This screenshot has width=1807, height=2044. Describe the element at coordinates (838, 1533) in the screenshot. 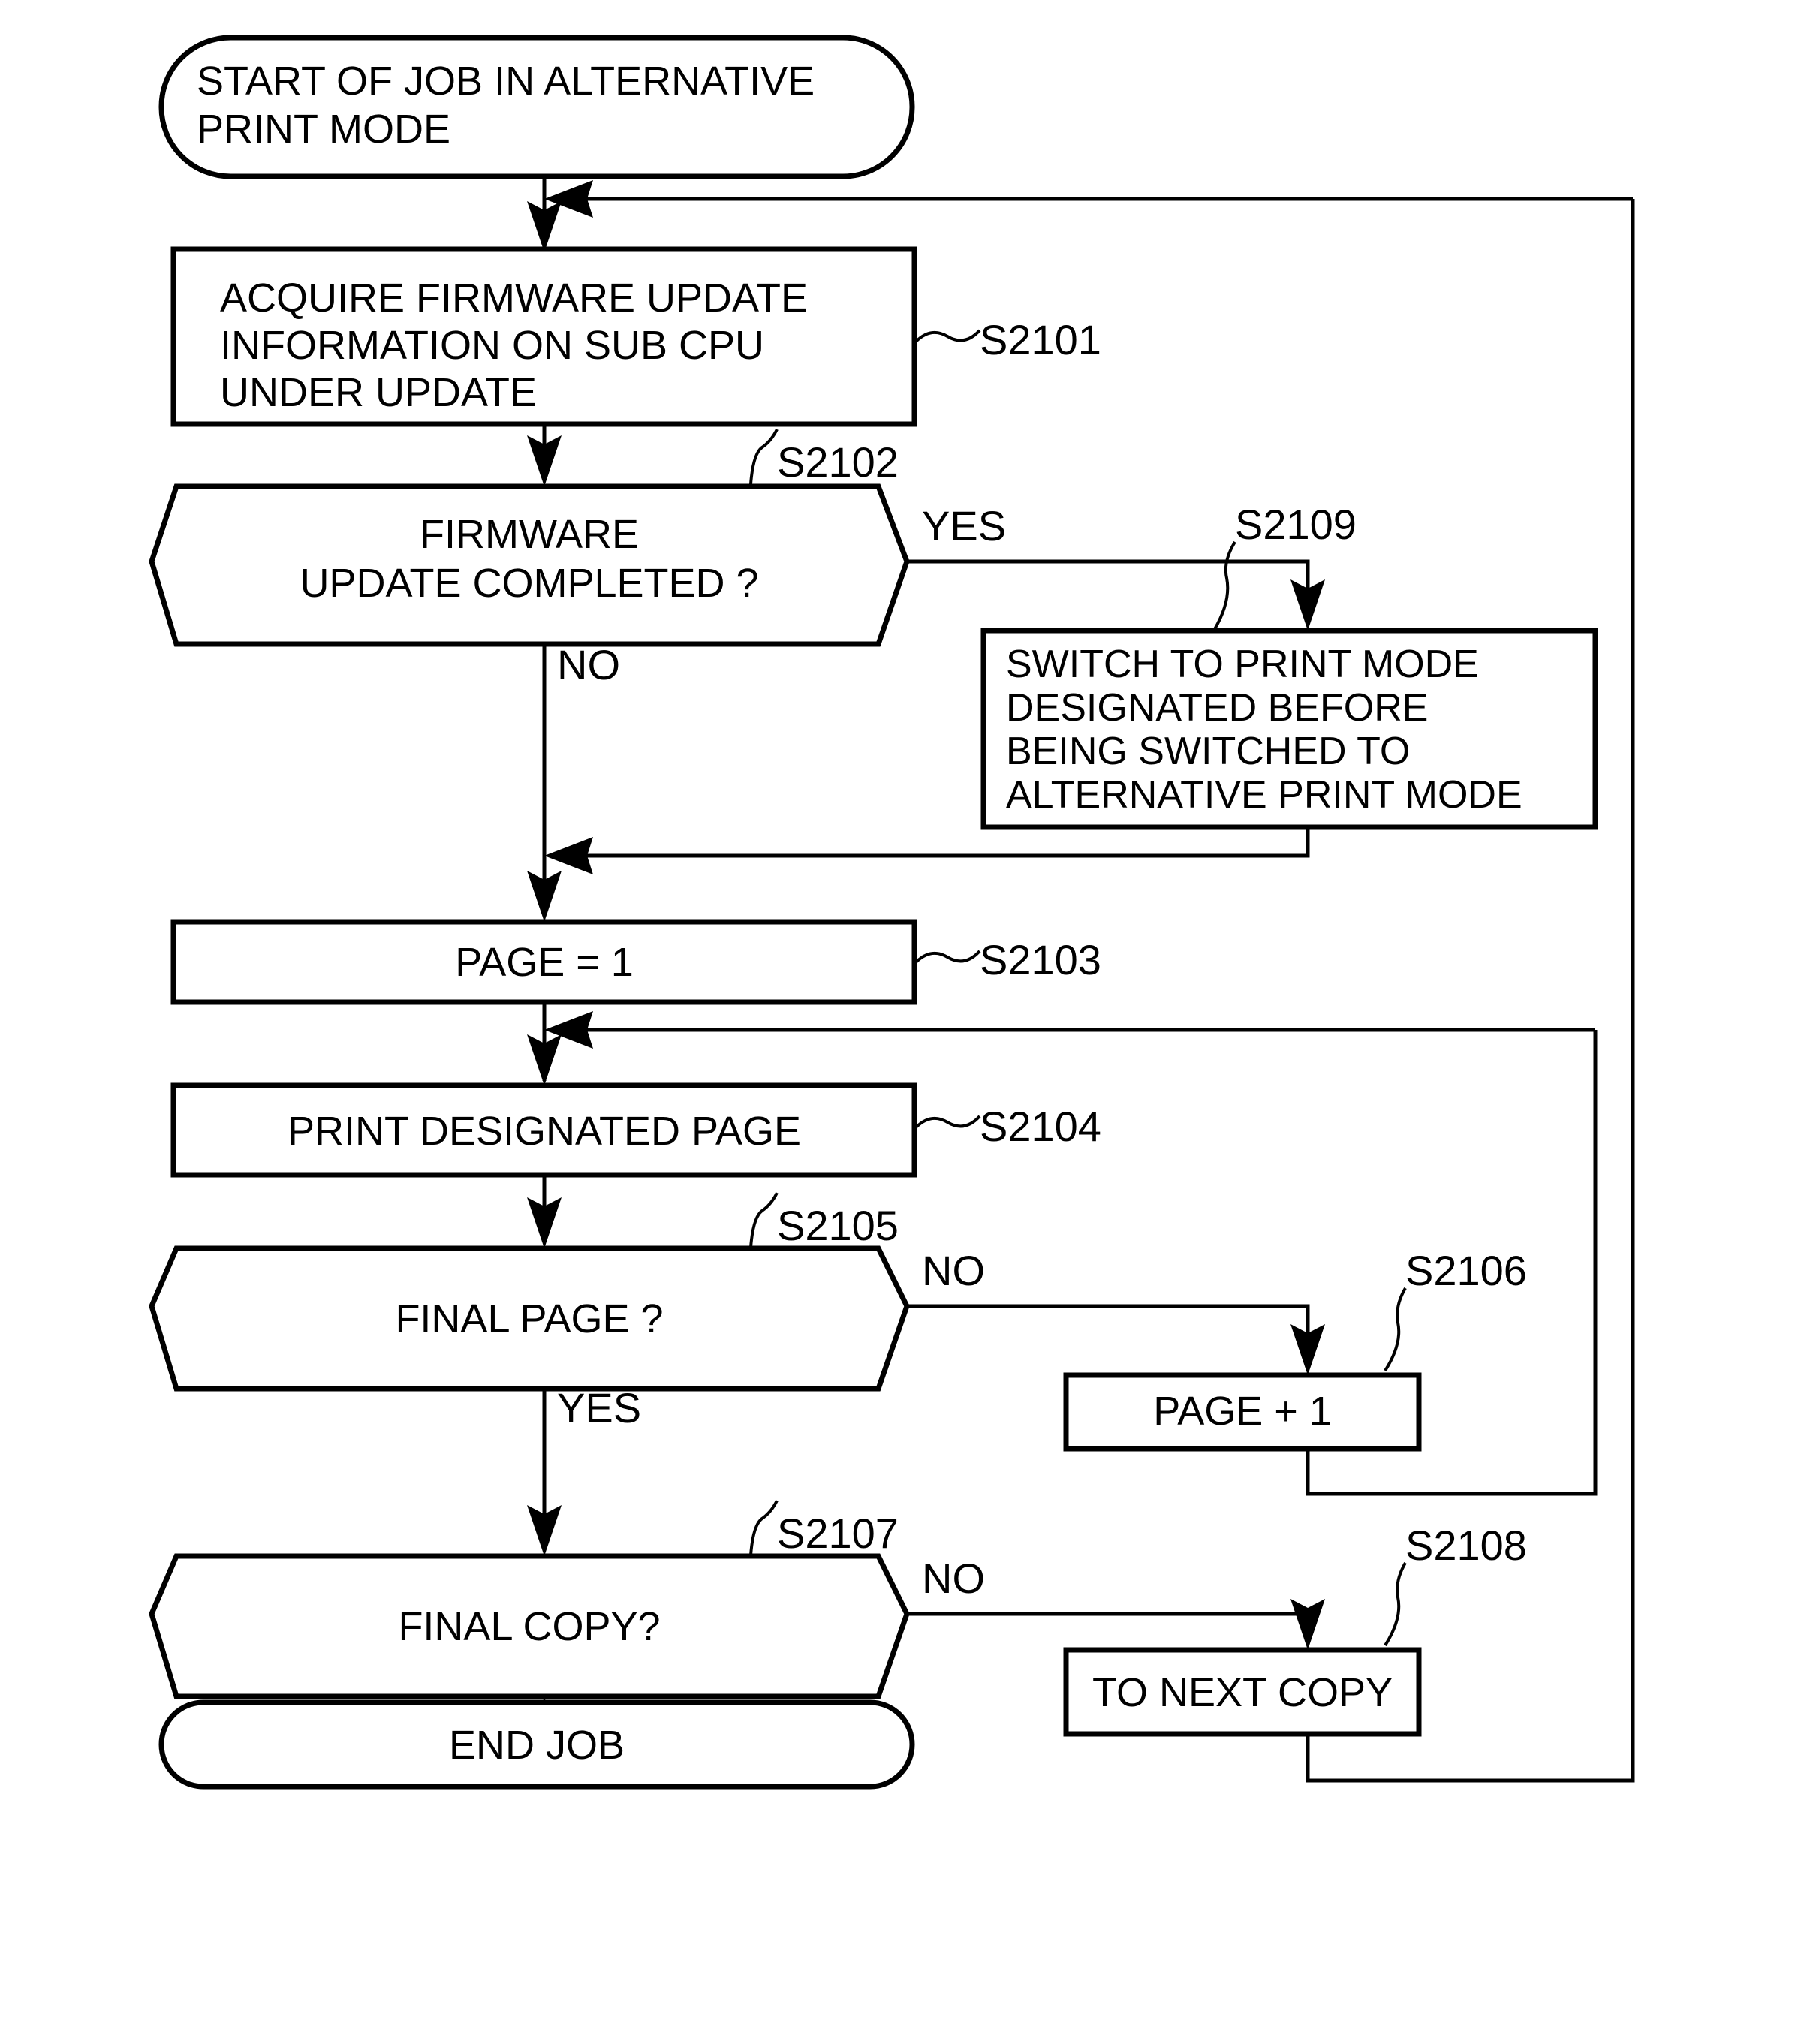

I see `step-label-s2107: S2107` at that location.